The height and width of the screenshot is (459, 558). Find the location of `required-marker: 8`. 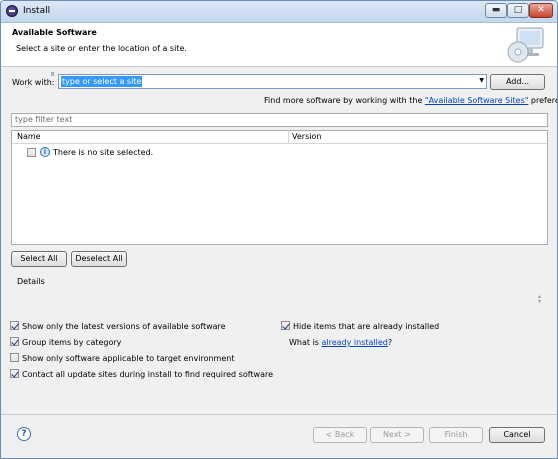

required-marker: 8 is located at coordinates (53, 75).